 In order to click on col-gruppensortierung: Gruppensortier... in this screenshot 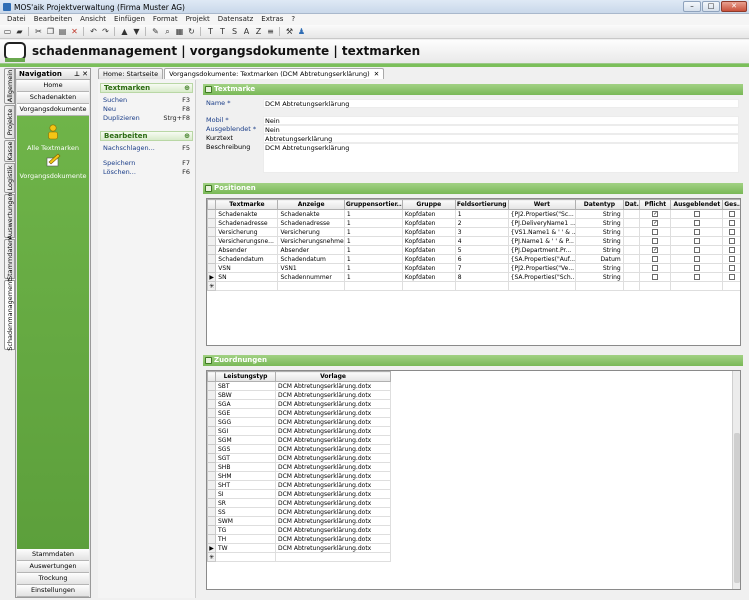, I will do `click(373, 204)`.